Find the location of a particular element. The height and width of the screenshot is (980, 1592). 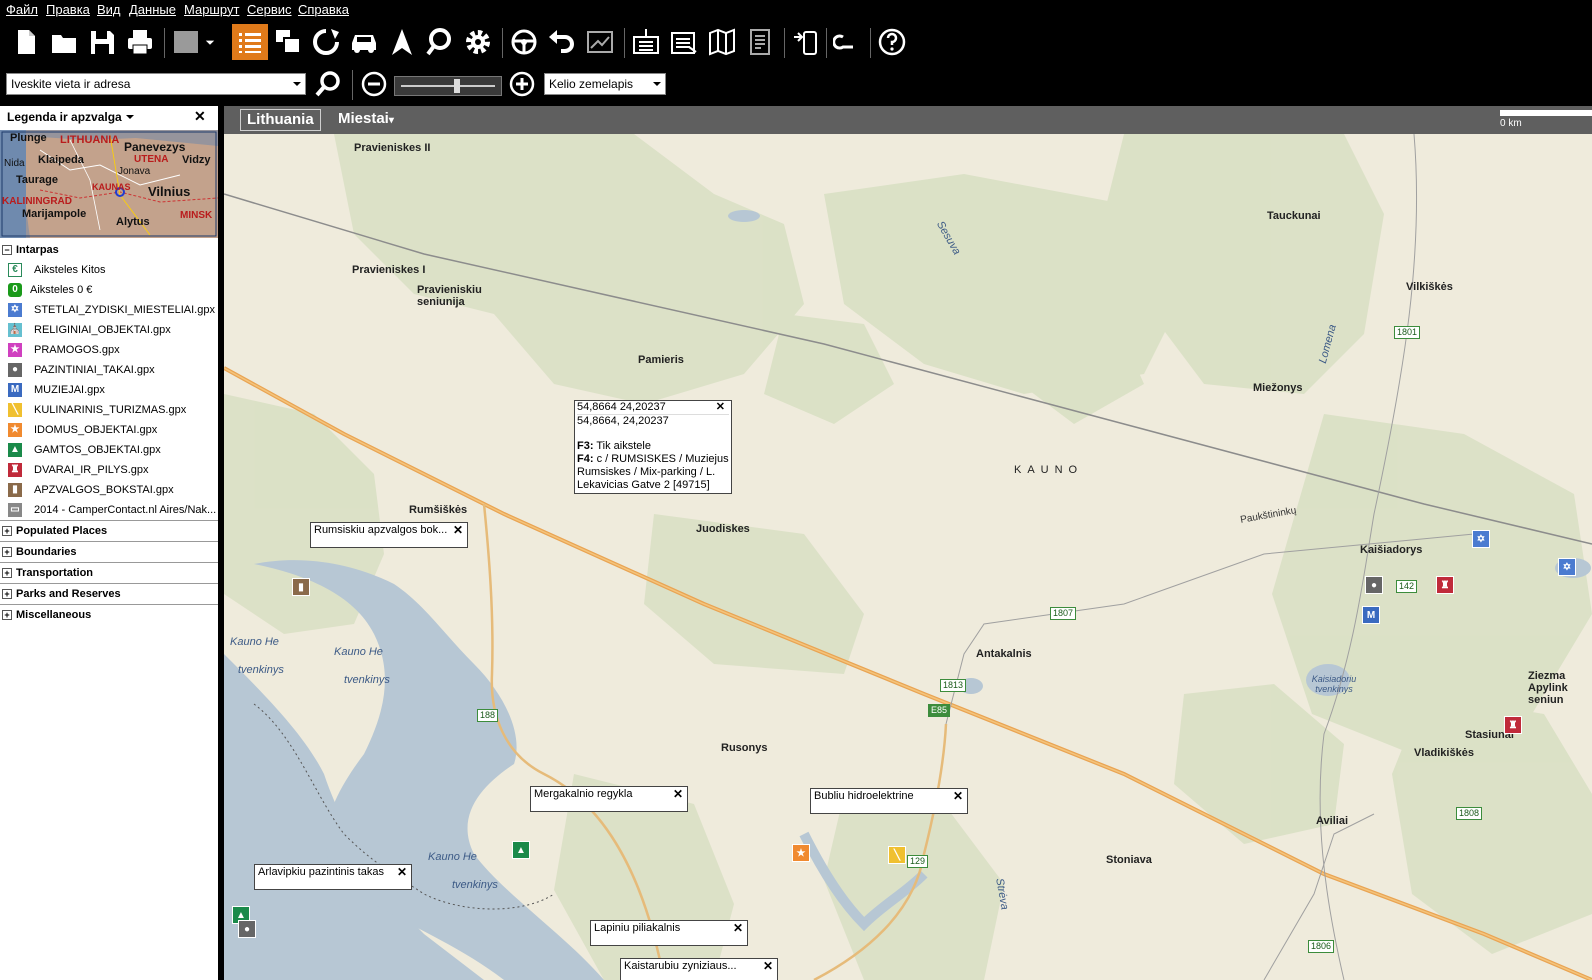

poi-callout: Arlavipkiu pazintinis takas ✕ is located at coordinates (333, 877).